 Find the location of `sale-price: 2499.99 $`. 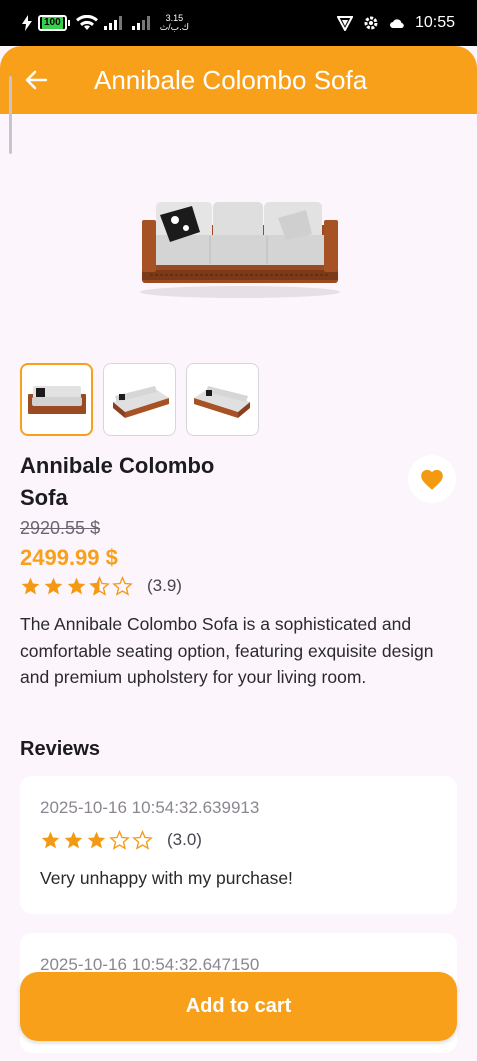

sale-price: 2499.99 $ is located at coordinates (69, 557).